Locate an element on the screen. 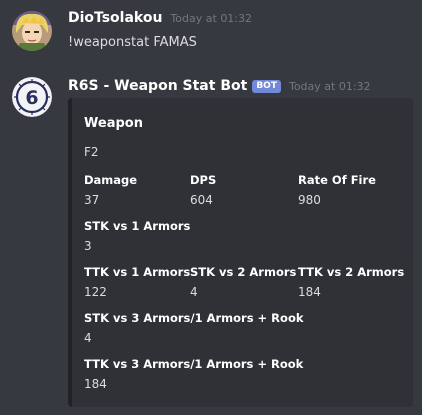 This screenshot has width=422, height=415. bot-username: R6S - Weapon Stat Bot is located at coordinates (157, 86).